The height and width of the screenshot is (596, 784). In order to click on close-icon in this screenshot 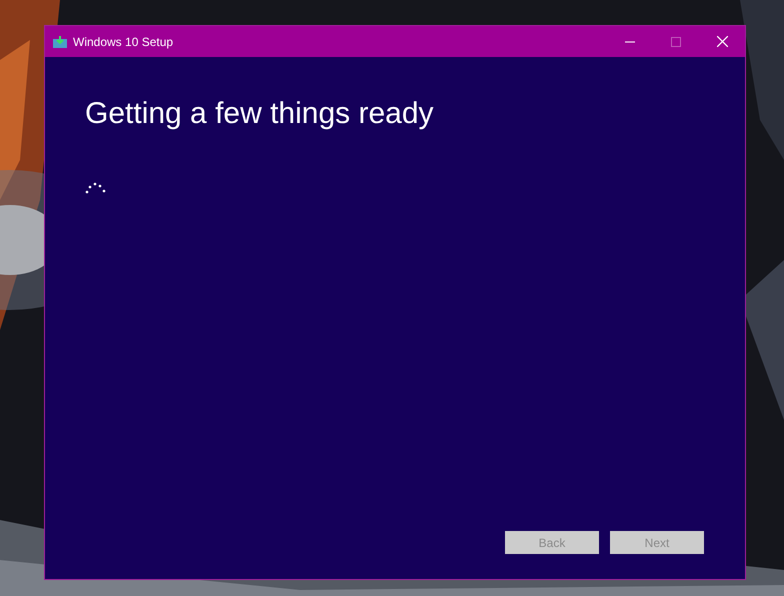, I will do `click(722, 41)`.